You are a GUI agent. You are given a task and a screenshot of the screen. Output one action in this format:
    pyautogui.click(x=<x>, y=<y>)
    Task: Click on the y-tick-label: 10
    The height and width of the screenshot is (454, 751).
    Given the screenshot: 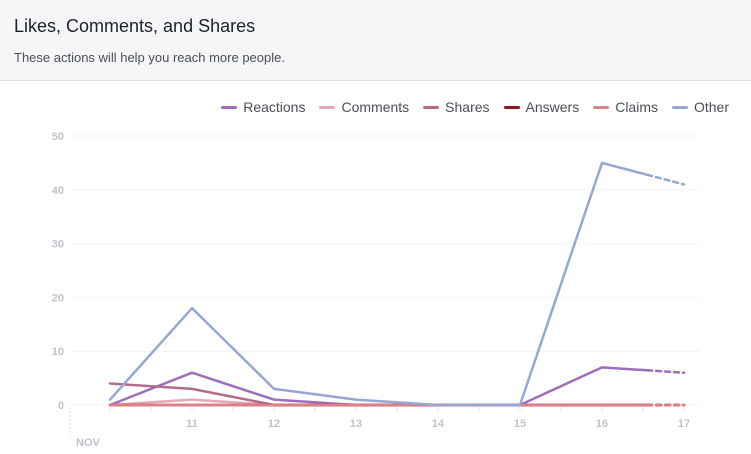 What is the action you would take?
    pyautogui.click(x=58, y=352)
    